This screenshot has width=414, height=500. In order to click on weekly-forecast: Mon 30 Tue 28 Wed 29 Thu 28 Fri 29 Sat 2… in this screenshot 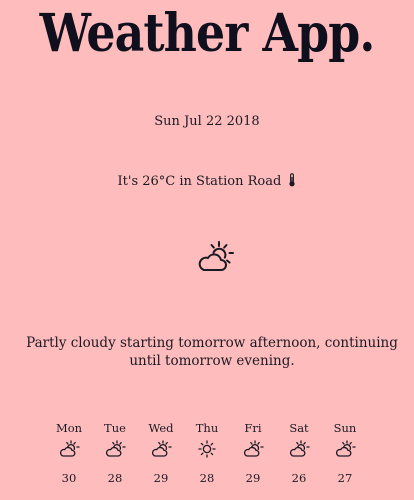, I will do `click(207, 455)`.